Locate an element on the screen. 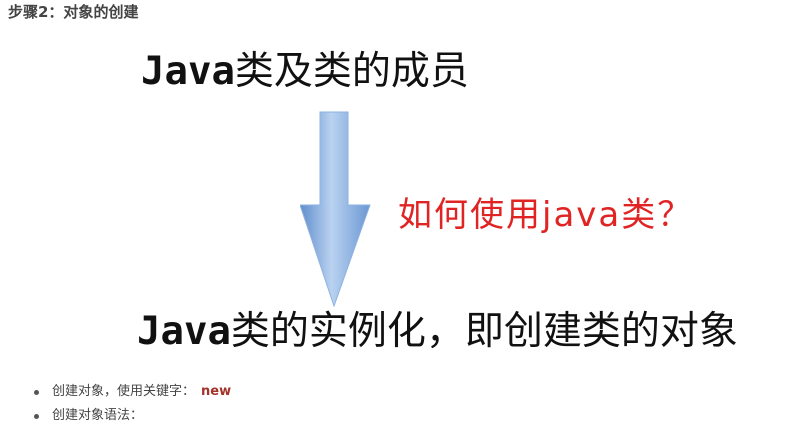 Image resolution: width=789 pixels, height=441 pixels. down-arrow-icon is located at coordinates (335, 209).